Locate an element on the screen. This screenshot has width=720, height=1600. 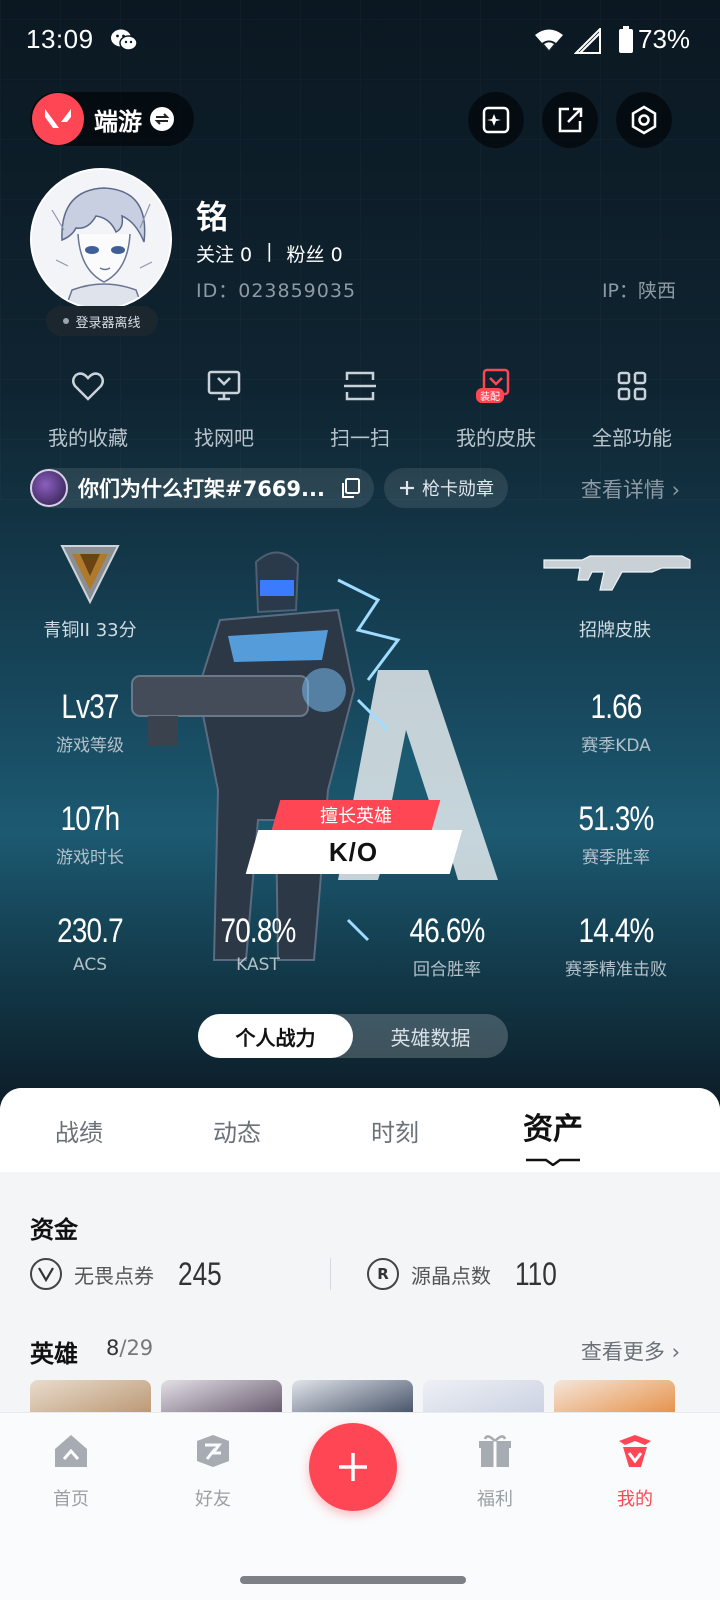
stat-kda-label: 赛季KDA is located at coordinates (616, 746).